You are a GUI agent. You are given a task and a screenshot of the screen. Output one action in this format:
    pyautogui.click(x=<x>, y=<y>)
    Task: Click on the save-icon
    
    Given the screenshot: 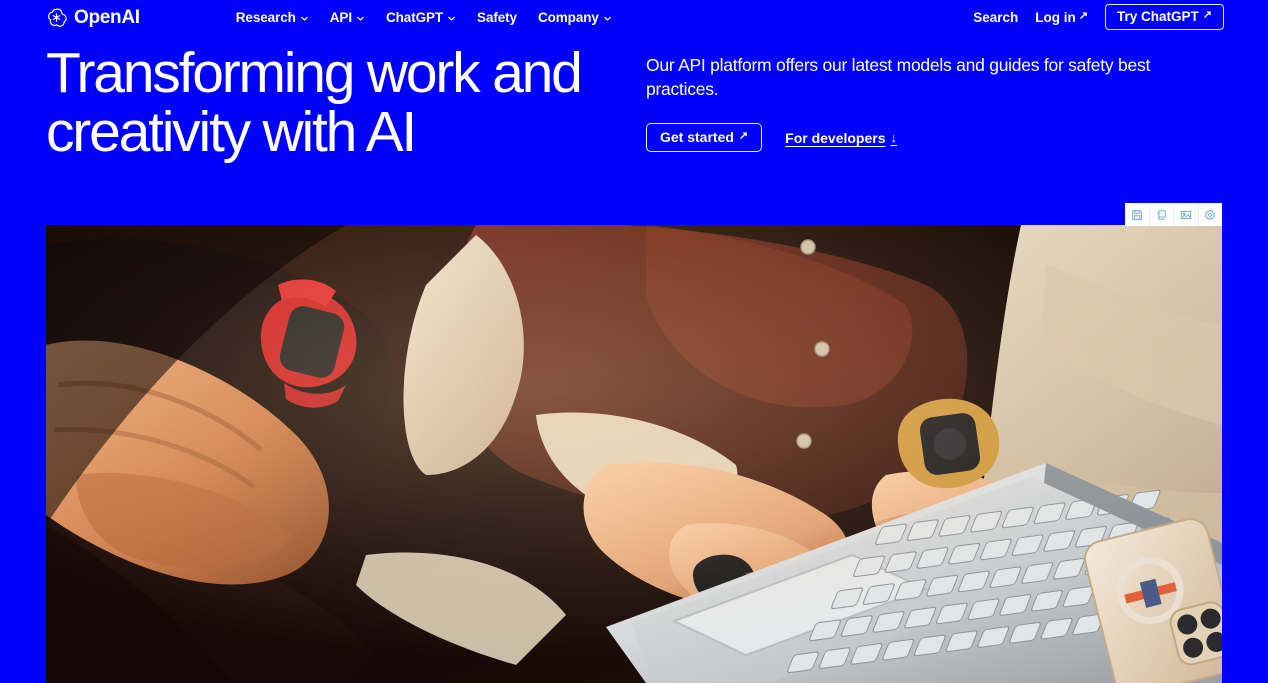 What is the action you would take?
    pyautogui.click(x=1137, y=215)
    